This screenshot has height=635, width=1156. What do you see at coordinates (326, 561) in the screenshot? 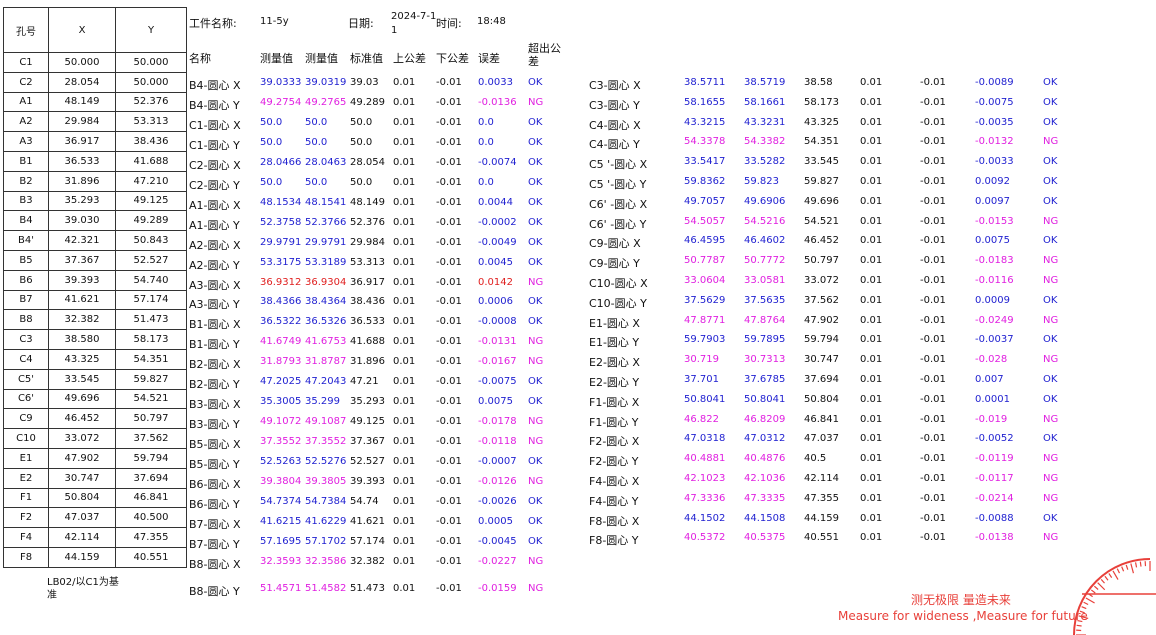
I see `measured-value-2: 32.3586` at bounding box center [326, 561].